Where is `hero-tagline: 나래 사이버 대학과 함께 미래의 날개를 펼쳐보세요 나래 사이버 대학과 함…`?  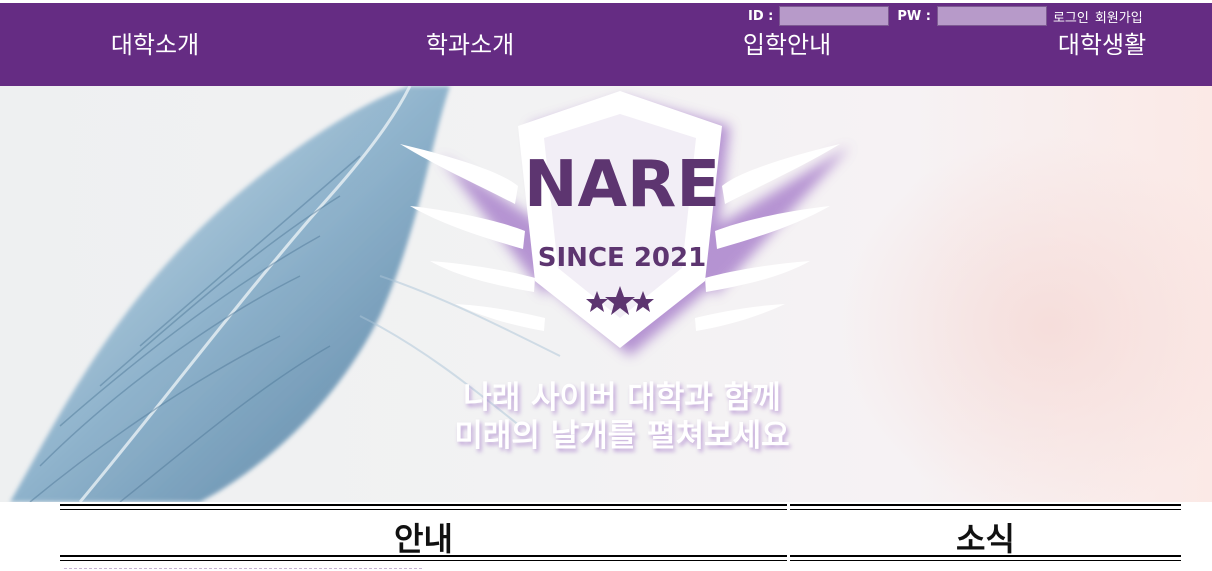 hero-tagline: 나래 사이버 대학과 함께 미래의 날개를 펼쳐보세요 나래 사이버 대학과 함… is located at coordinates (622, 418).